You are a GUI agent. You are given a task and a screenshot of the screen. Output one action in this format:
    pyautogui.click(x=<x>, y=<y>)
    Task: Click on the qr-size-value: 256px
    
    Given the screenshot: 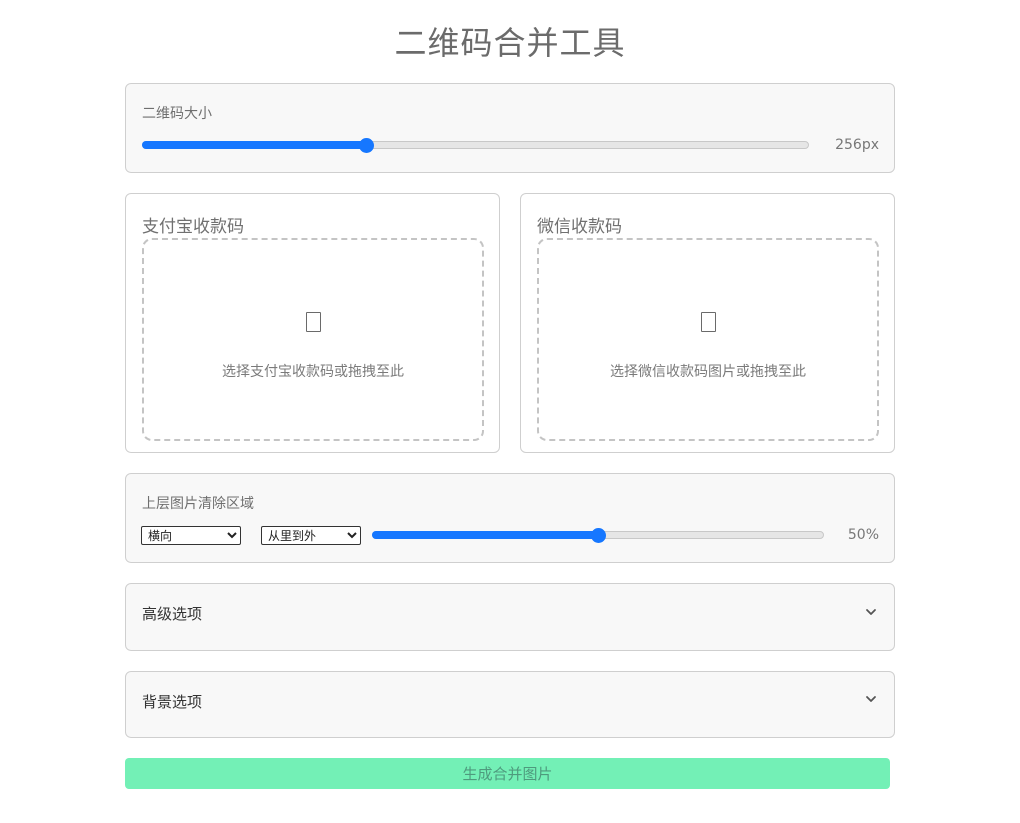 What is the action you would take?
    pyautogui.click(x=857, y=145)
    